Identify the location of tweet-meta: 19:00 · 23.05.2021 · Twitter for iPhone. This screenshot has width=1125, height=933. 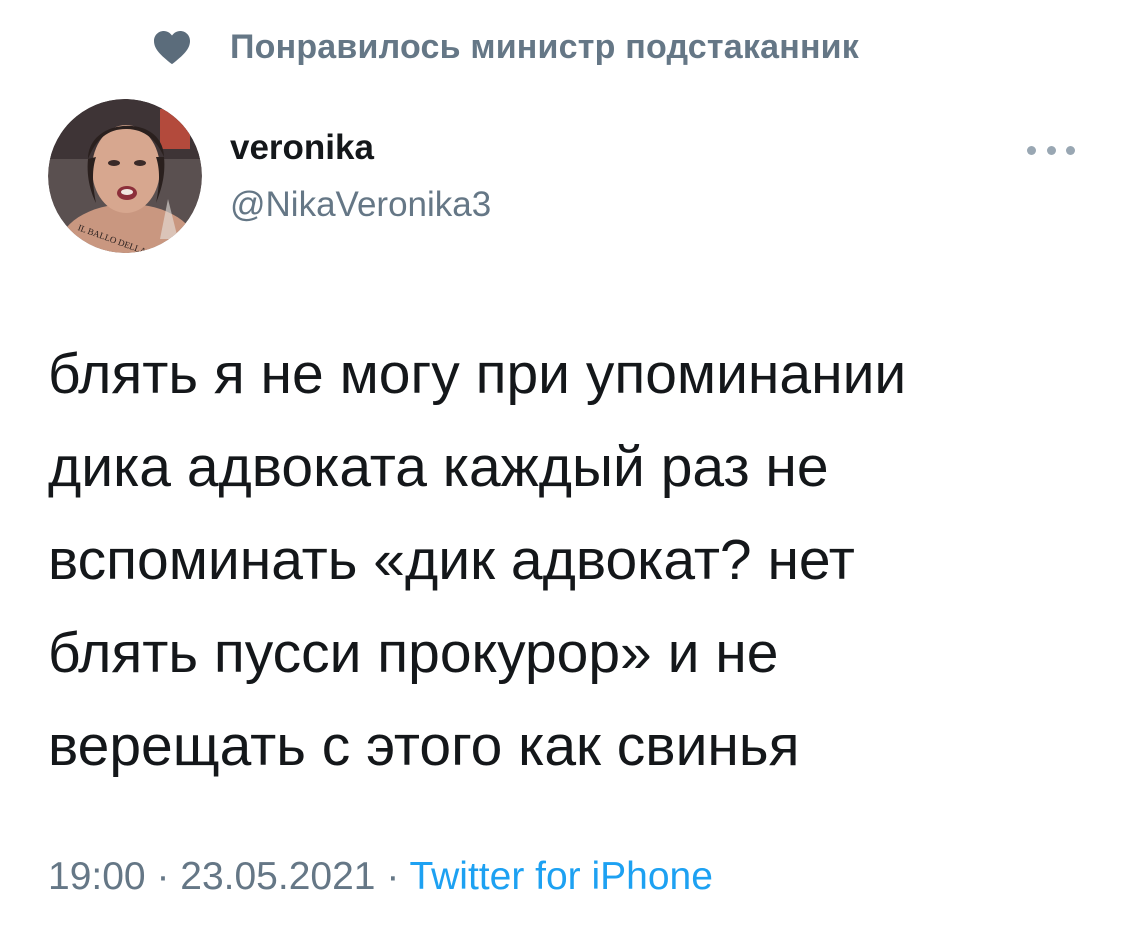
(380, 877).